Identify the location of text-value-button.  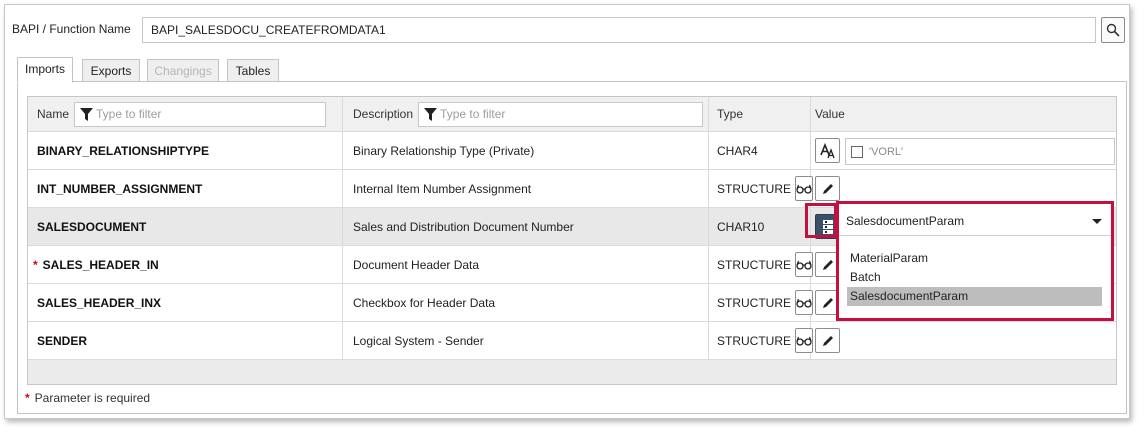
(827, 150).